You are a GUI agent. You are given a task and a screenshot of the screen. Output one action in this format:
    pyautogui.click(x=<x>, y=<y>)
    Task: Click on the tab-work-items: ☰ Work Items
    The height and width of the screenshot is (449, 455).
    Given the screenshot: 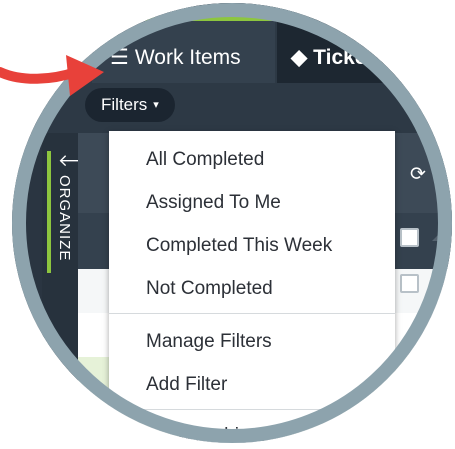 What is the action you would take?
    pyautogui.click(x=183, y=50)
    